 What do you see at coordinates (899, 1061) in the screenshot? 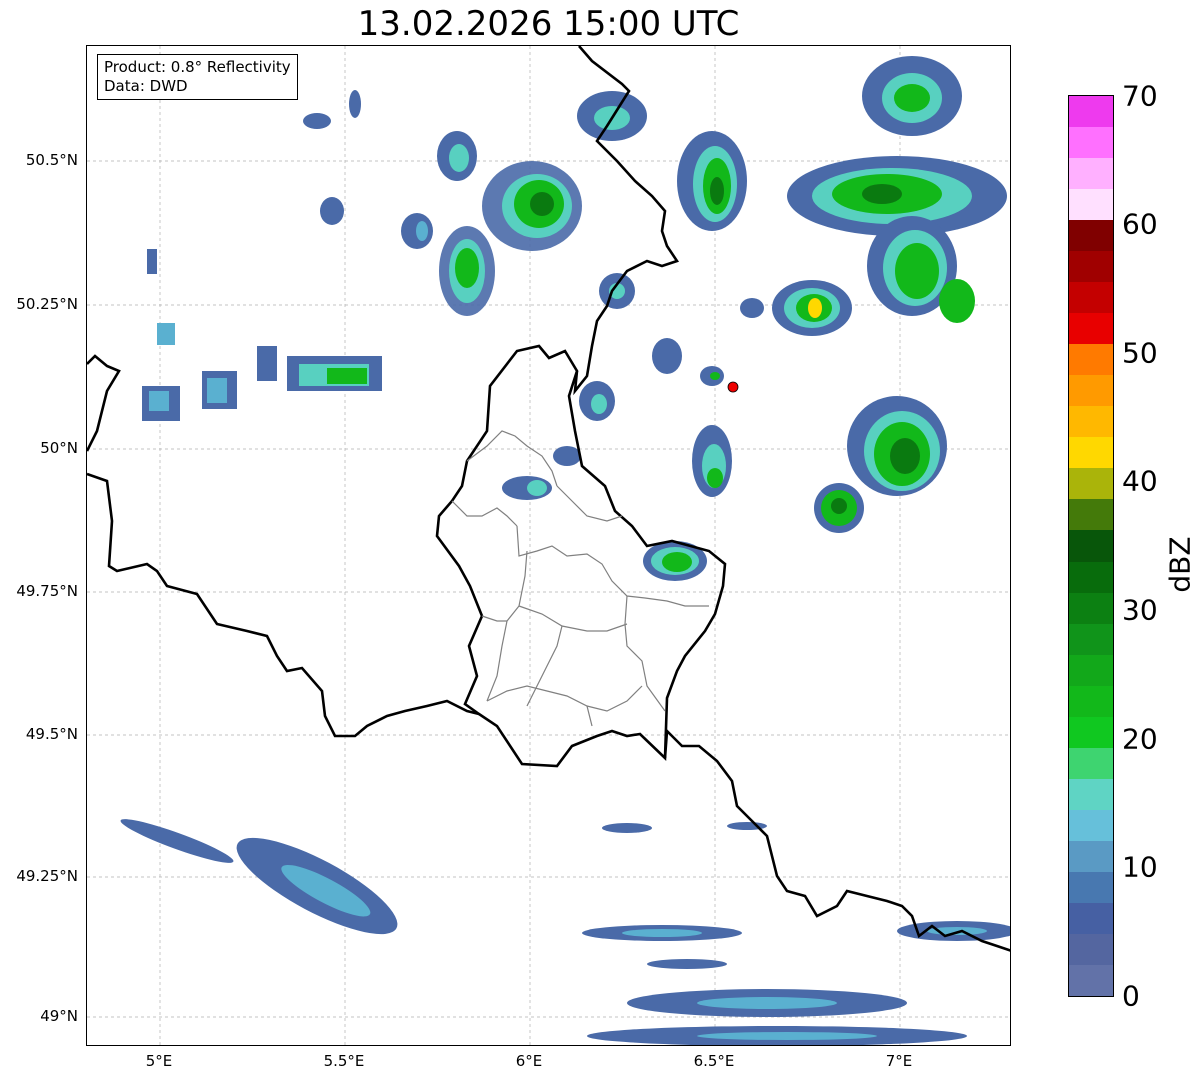
I see `lon-tick-label: 7°E` at bounding box center [899, 1061].